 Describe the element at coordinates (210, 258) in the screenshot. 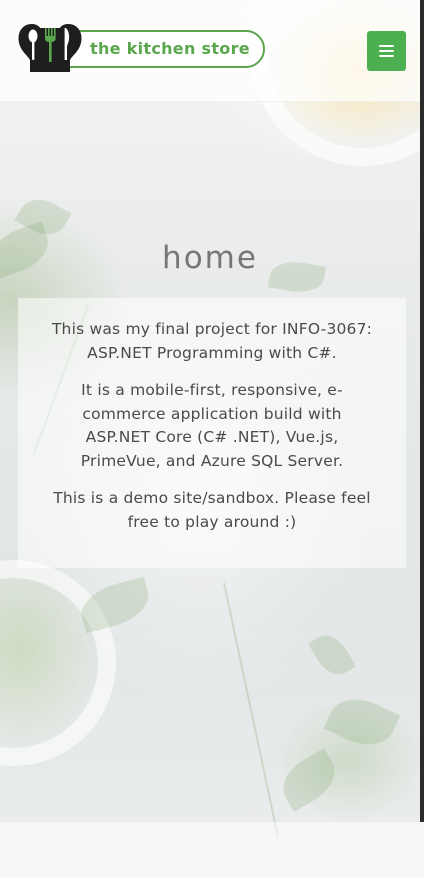

I see `page-title: home` at that location.